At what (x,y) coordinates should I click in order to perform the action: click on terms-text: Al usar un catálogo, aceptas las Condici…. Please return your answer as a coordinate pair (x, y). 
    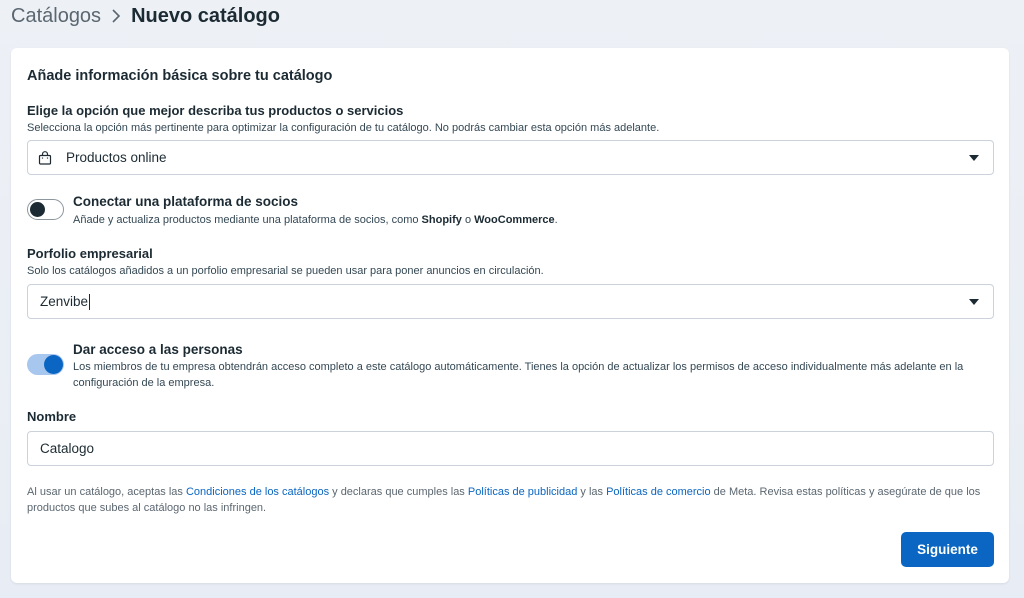
    Looking at the image, I should click on (504, 500).